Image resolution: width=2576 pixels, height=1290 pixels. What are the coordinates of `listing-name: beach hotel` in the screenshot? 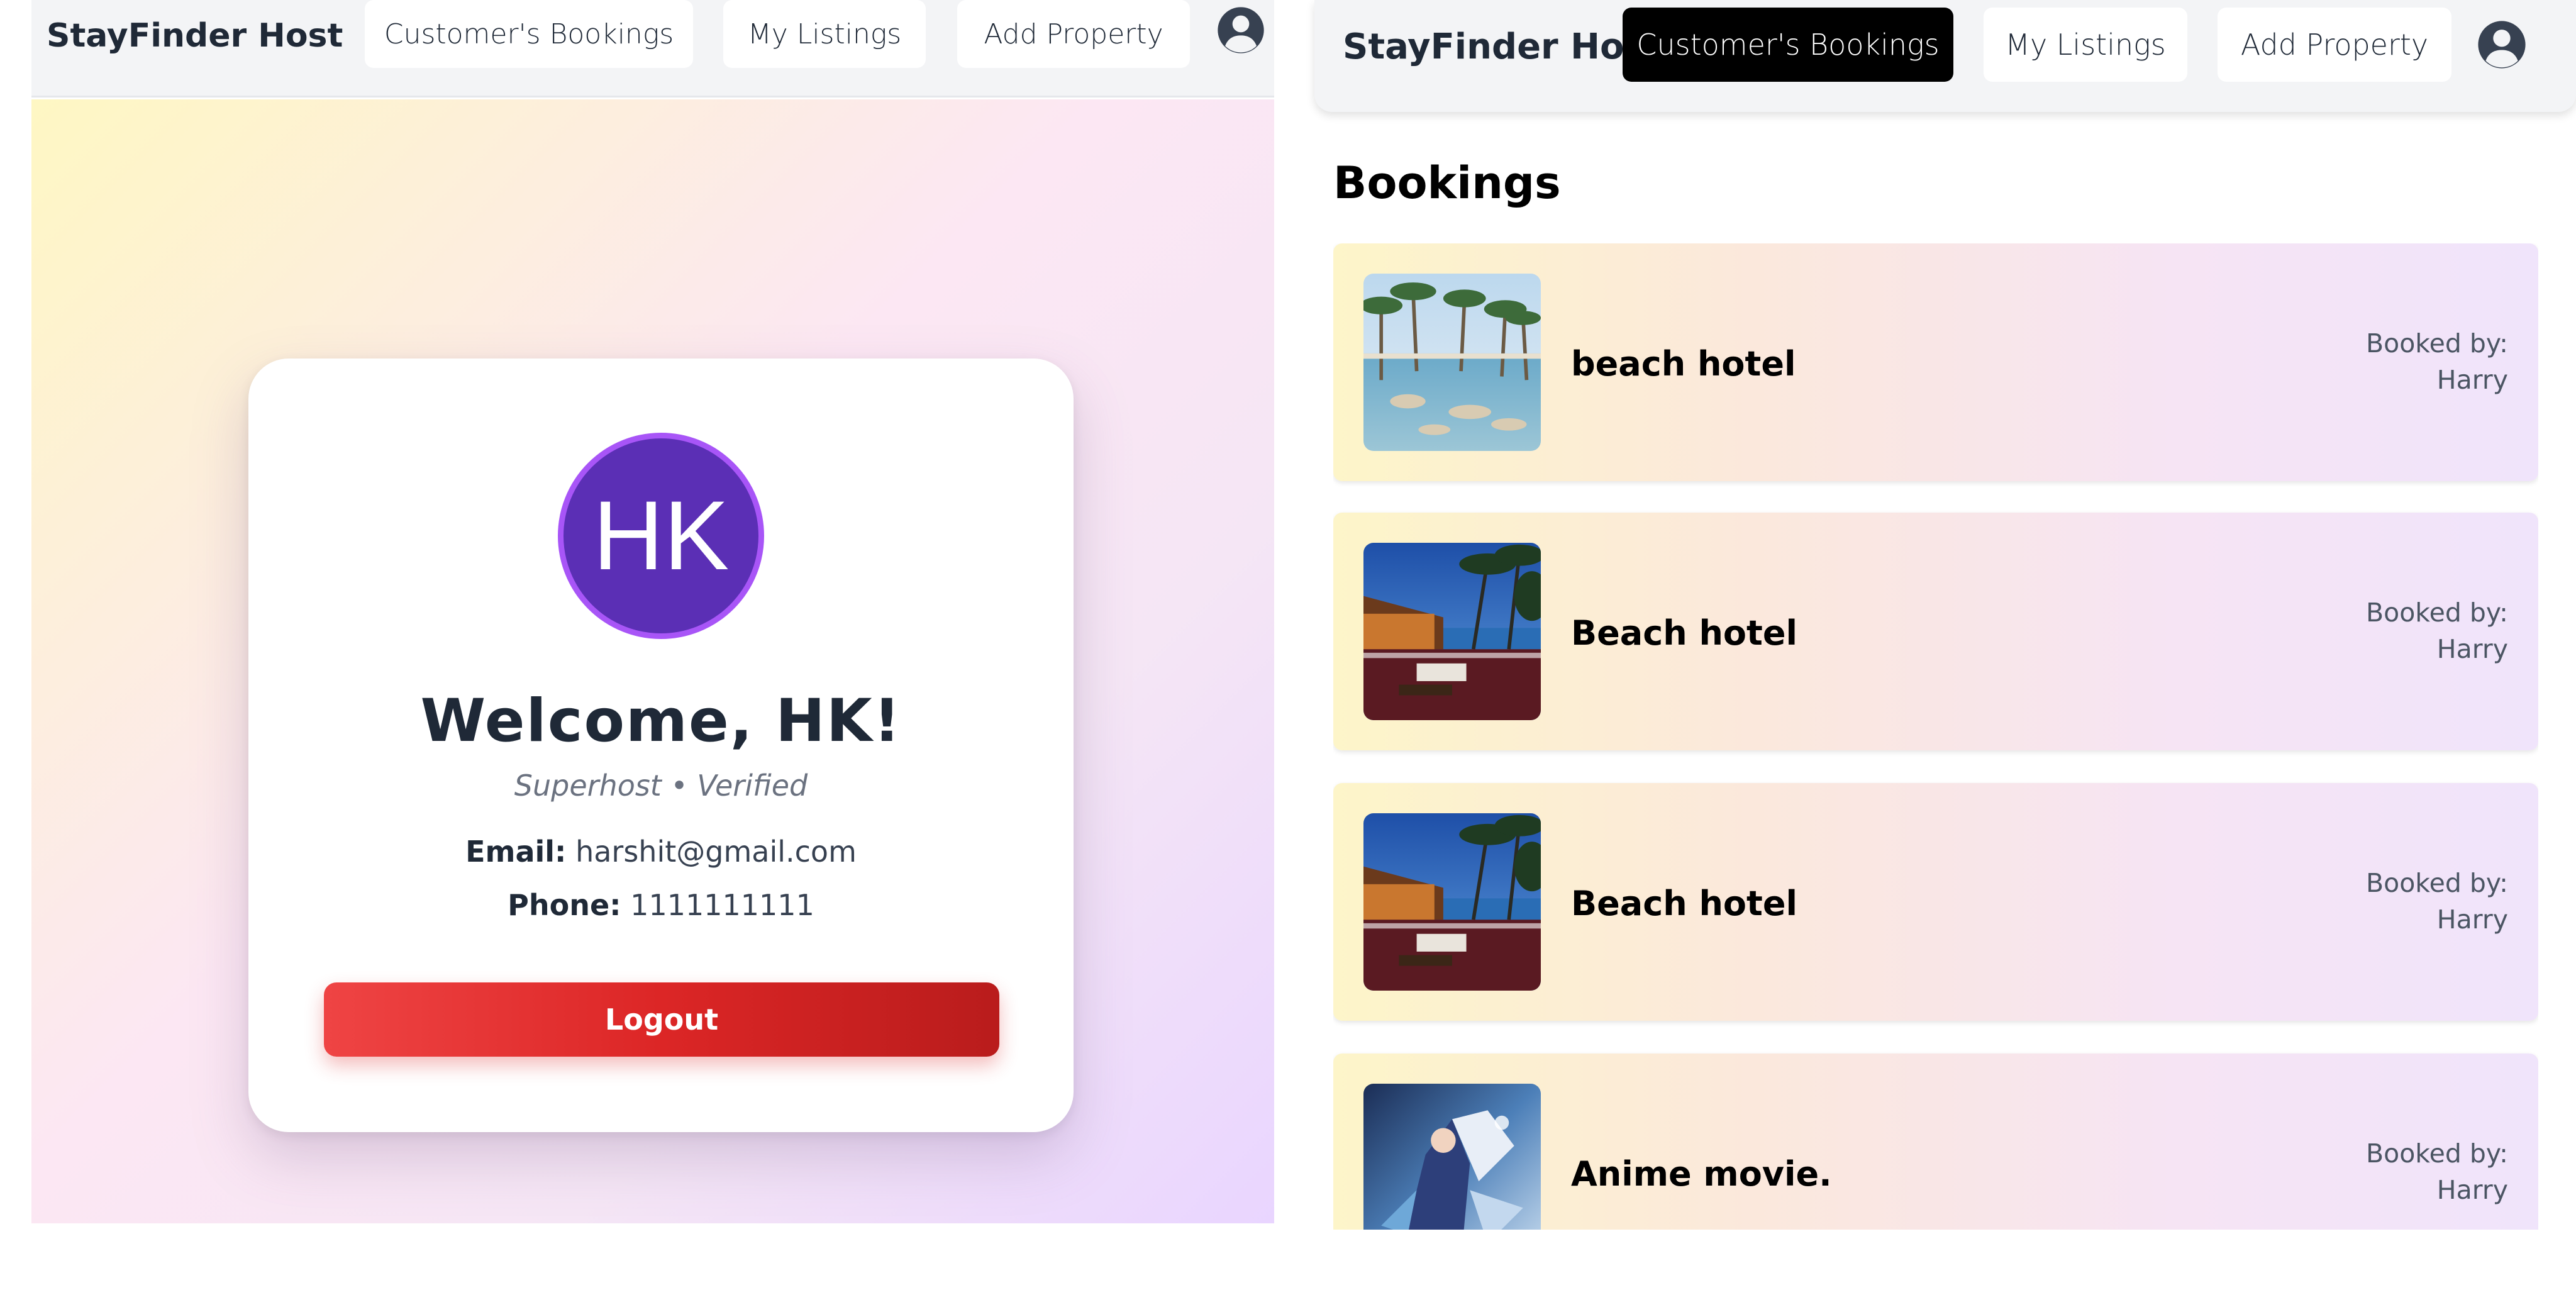 It's located at (1683, 364).